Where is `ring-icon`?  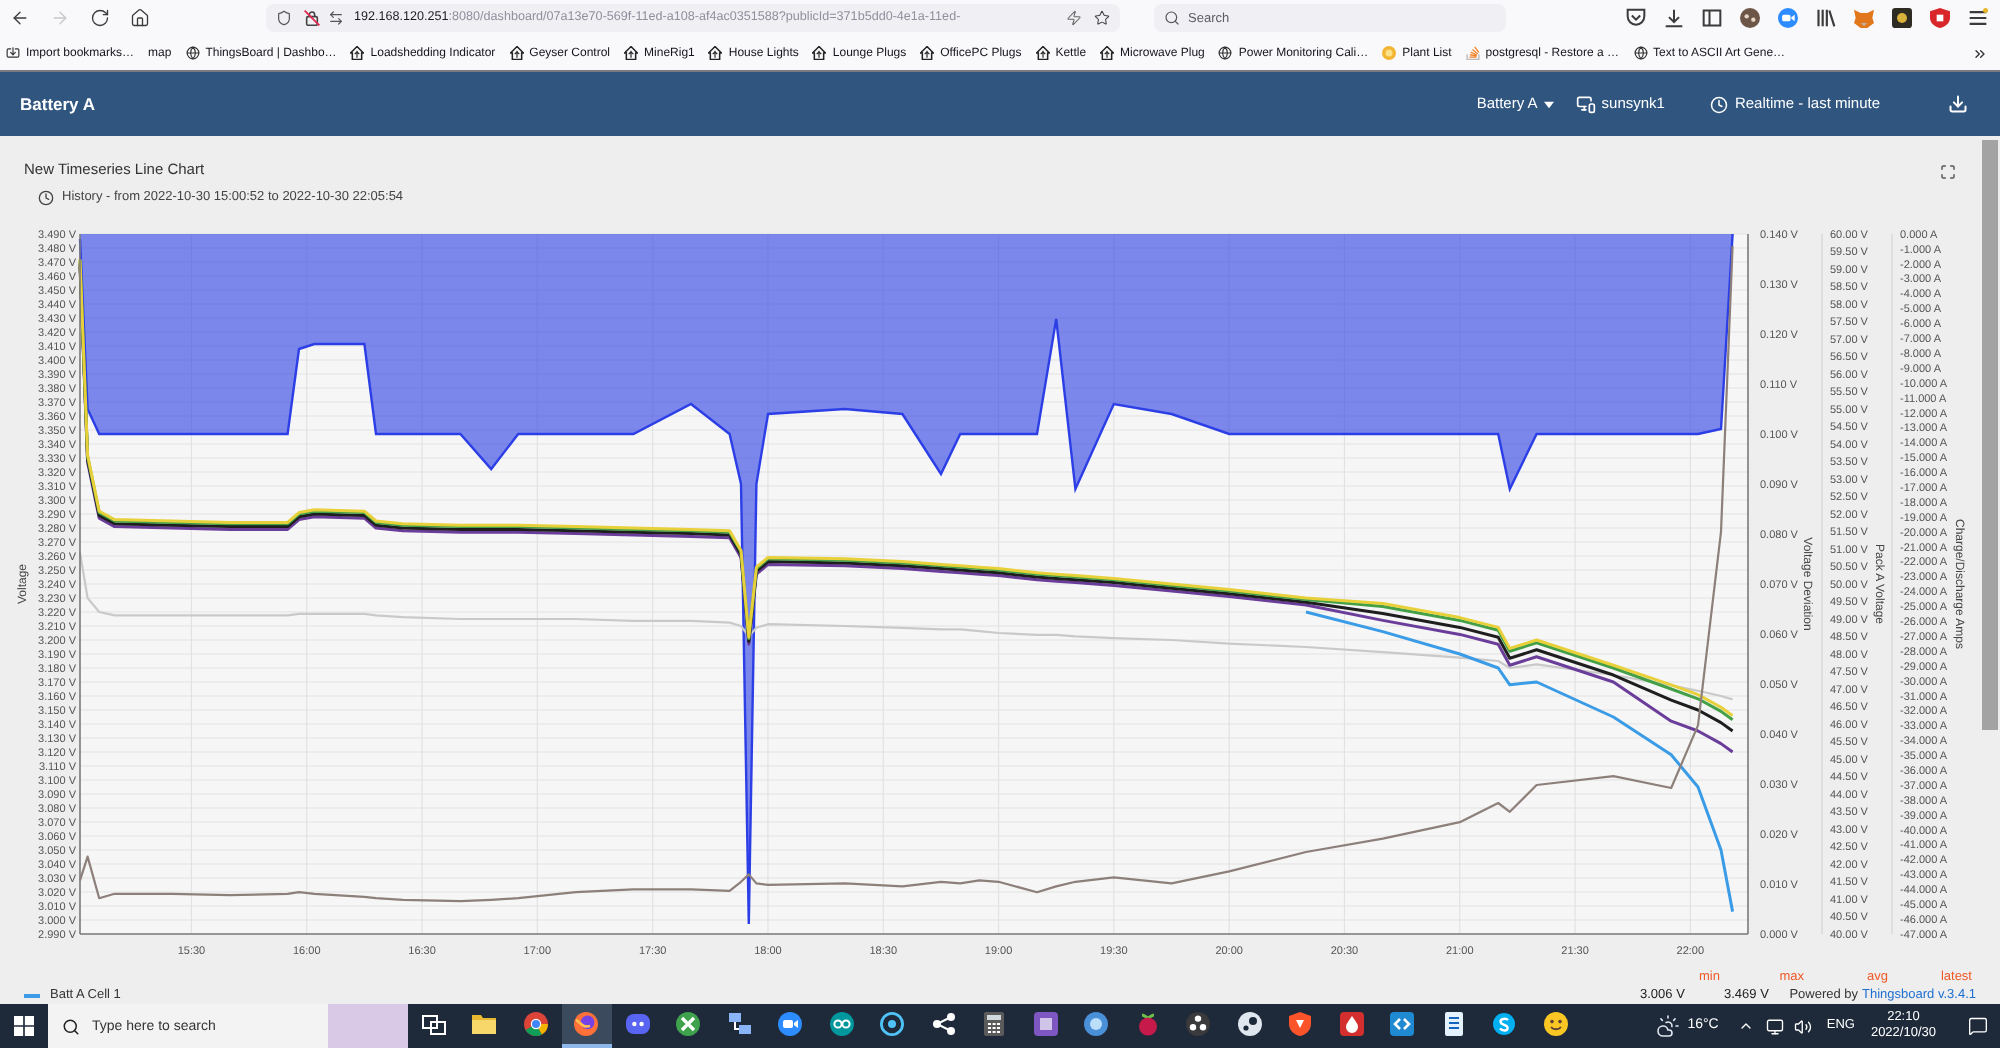 ring-icon is located at coordinates (892, 1024).